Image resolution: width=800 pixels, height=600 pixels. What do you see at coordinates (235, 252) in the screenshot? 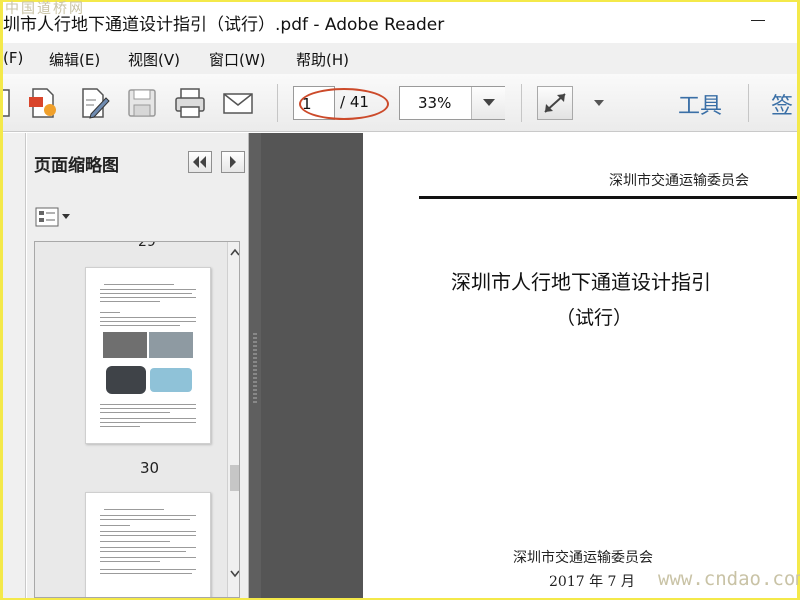
I see `scroll-up-icon` at bounding box center [235, 252].